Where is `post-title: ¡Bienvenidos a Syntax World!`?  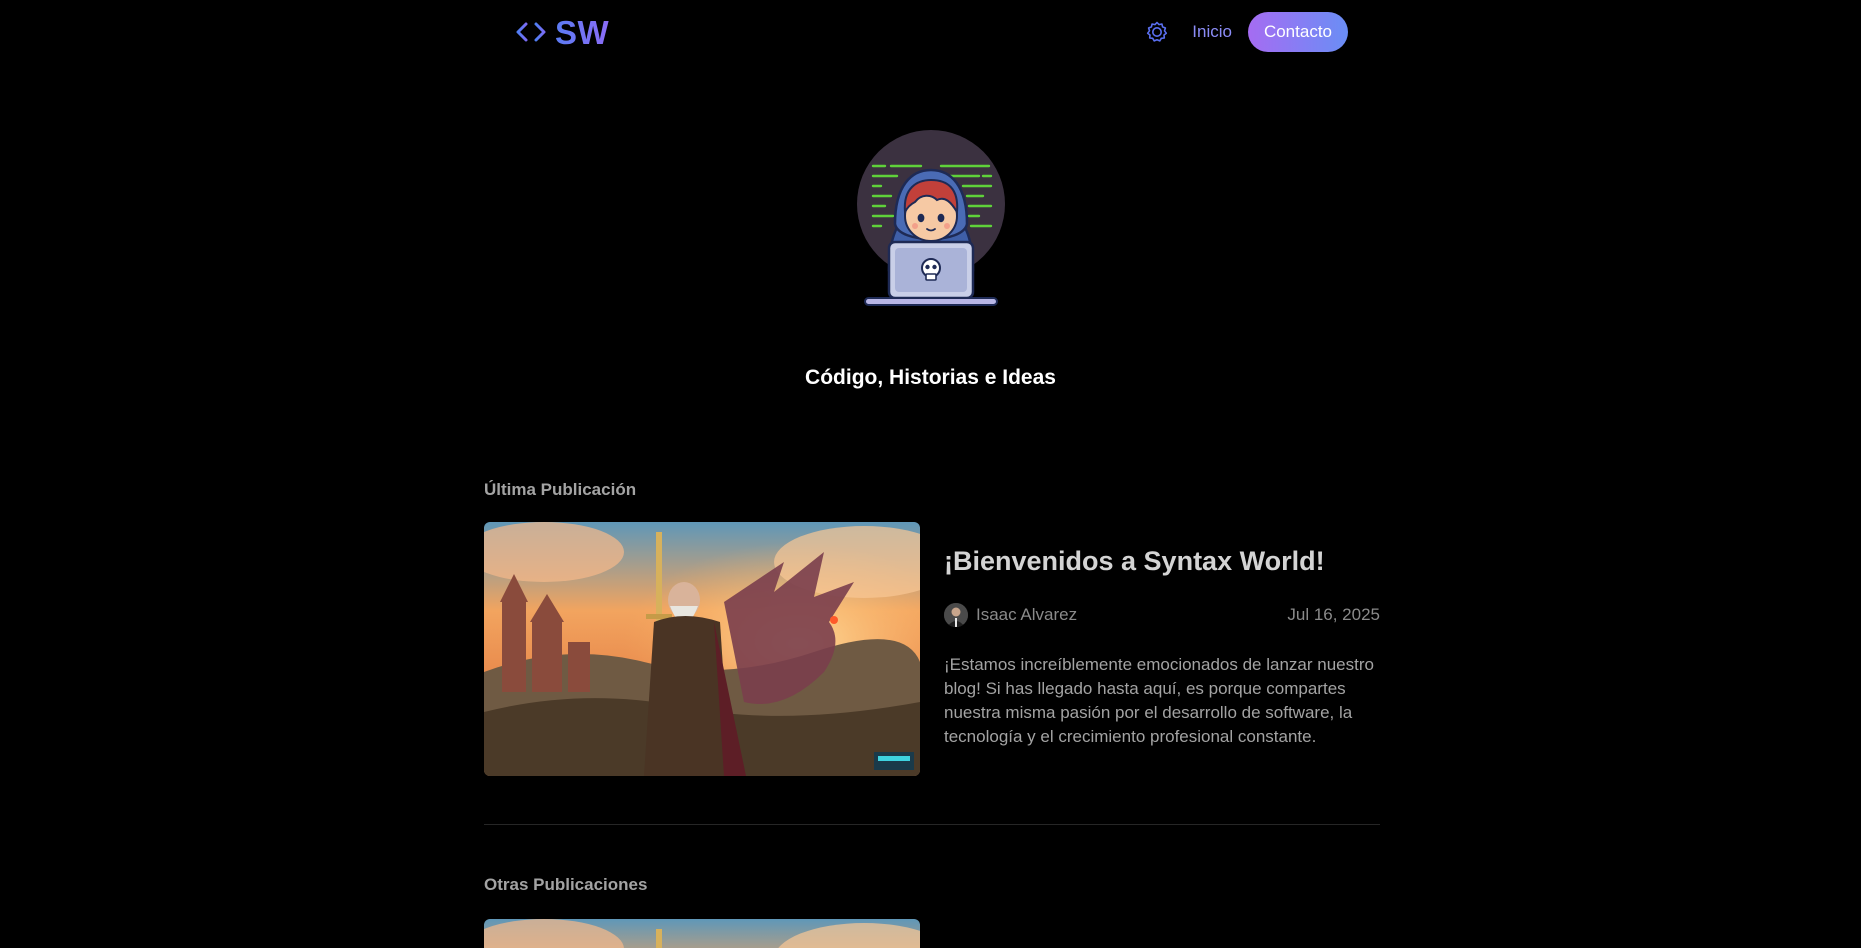
post-title: ¡Bienvenidos a Syntax World! is located at coordinates (1162, 561).